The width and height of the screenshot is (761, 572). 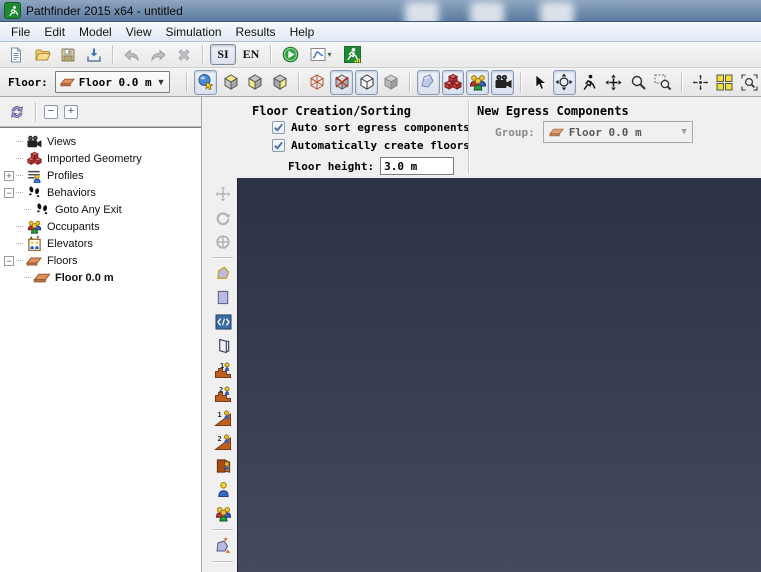 What do you see at coordinates (100, 260) in the screenshot?
I see `tree-item-floors: − Floors` at bounding box center [100, 260].